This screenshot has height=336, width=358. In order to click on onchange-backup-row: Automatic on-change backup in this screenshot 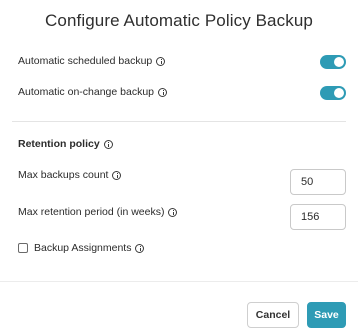, I will do `click(93, 92)`.